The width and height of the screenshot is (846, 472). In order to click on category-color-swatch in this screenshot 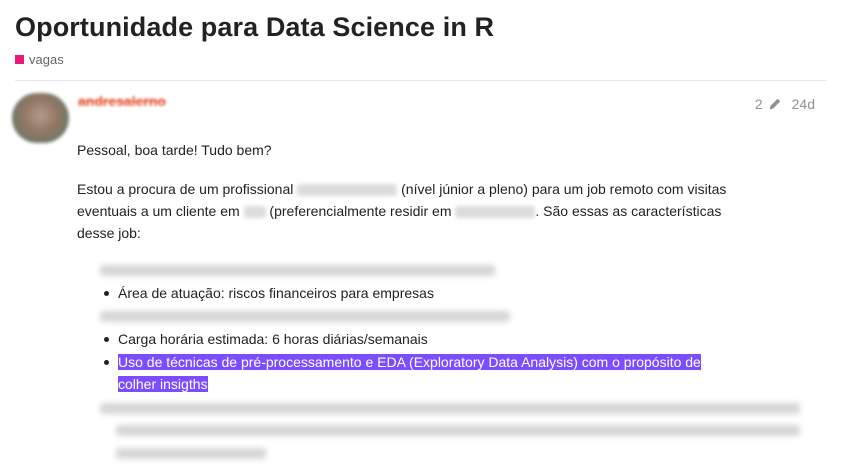, I will do `click(19, 59)`.